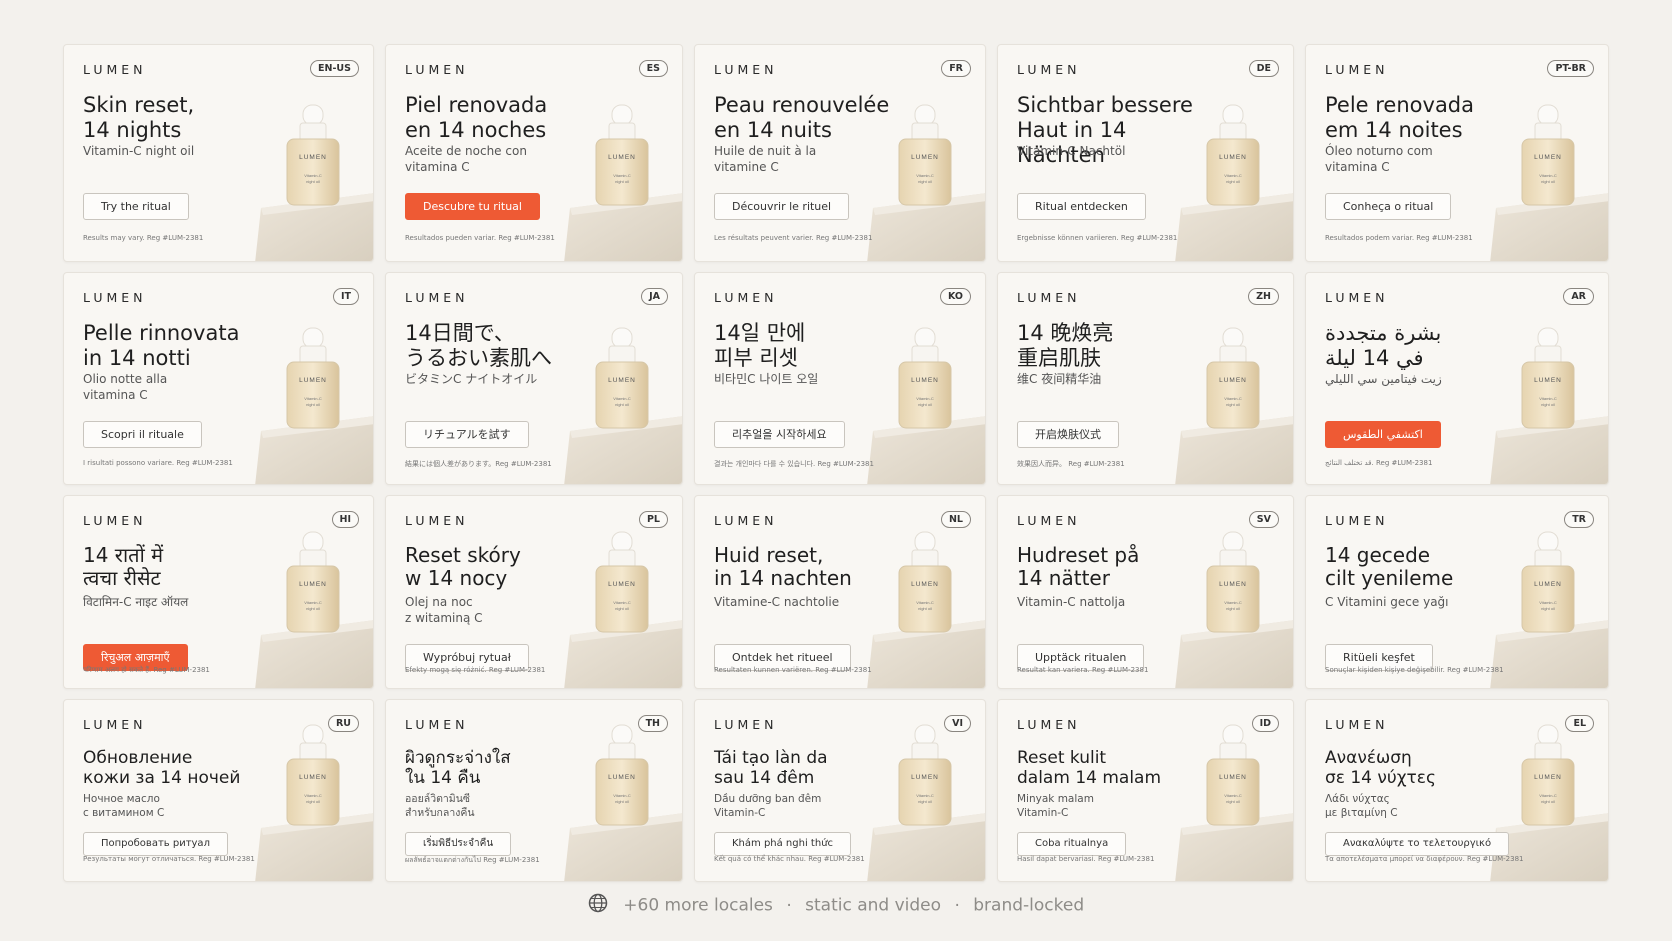 This screenshot has width=1672, height=941. Describe the element at coordinates (472, 206) in the screenshot. I see `cta-button: Descubre tu ritual` at that location.